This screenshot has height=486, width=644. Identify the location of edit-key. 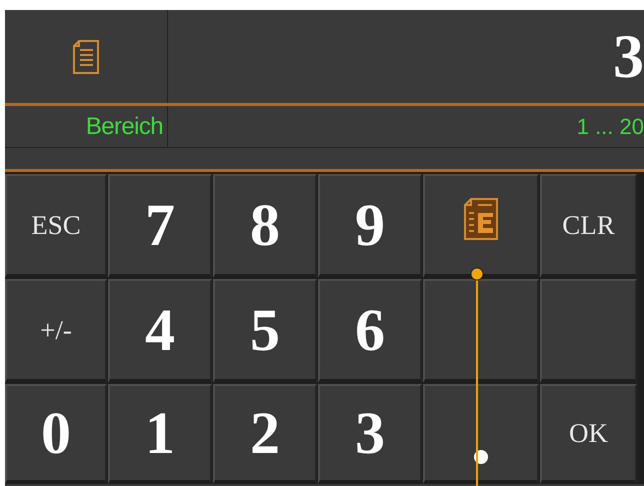
(481, 226).